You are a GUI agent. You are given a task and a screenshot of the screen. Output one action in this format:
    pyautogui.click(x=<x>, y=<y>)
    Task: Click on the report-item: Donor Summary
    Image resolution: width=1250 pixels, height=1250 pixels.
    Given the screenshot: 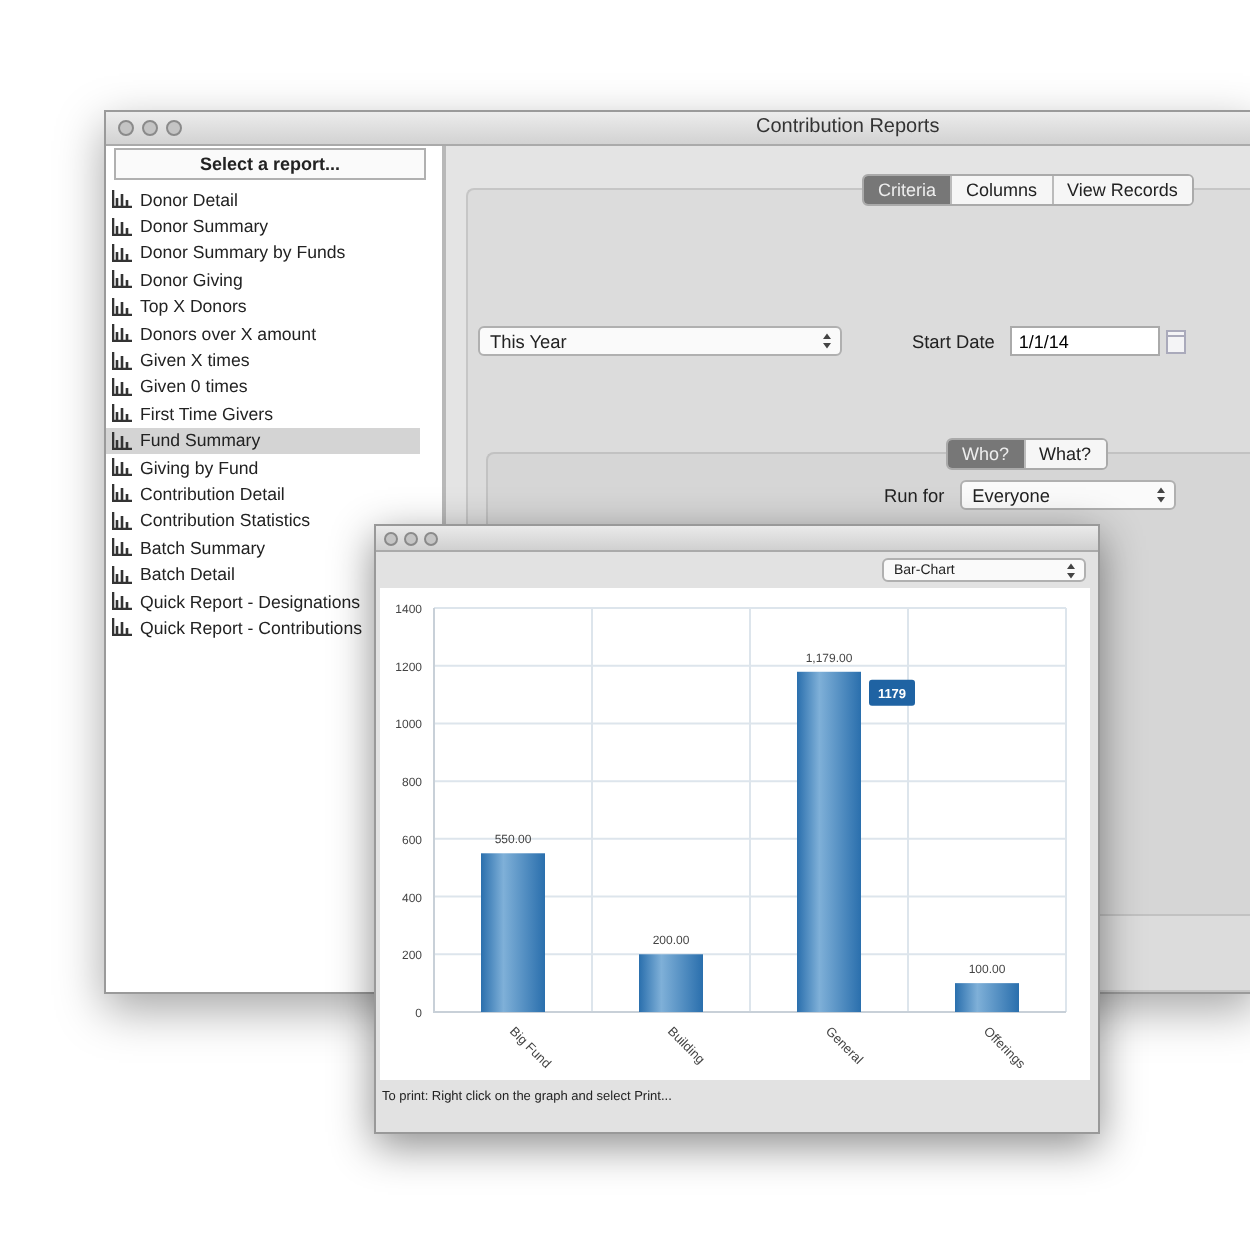 What is the action you would take?
    pyautogui.click(x=187, y=226)
    